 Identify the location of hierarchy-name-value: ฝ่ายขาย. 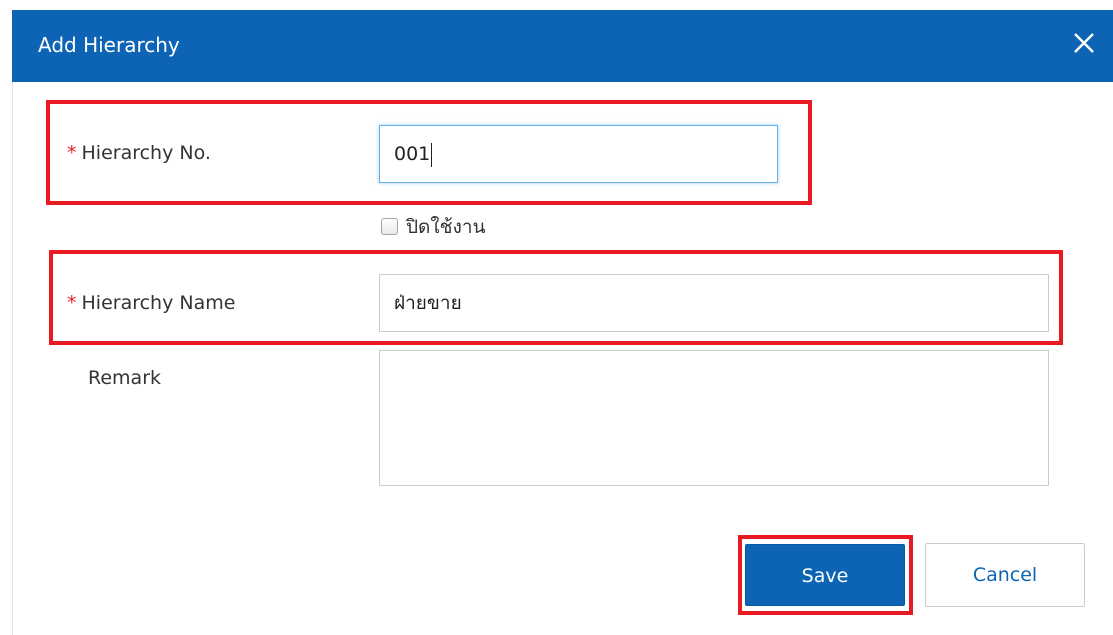
(428, 303).